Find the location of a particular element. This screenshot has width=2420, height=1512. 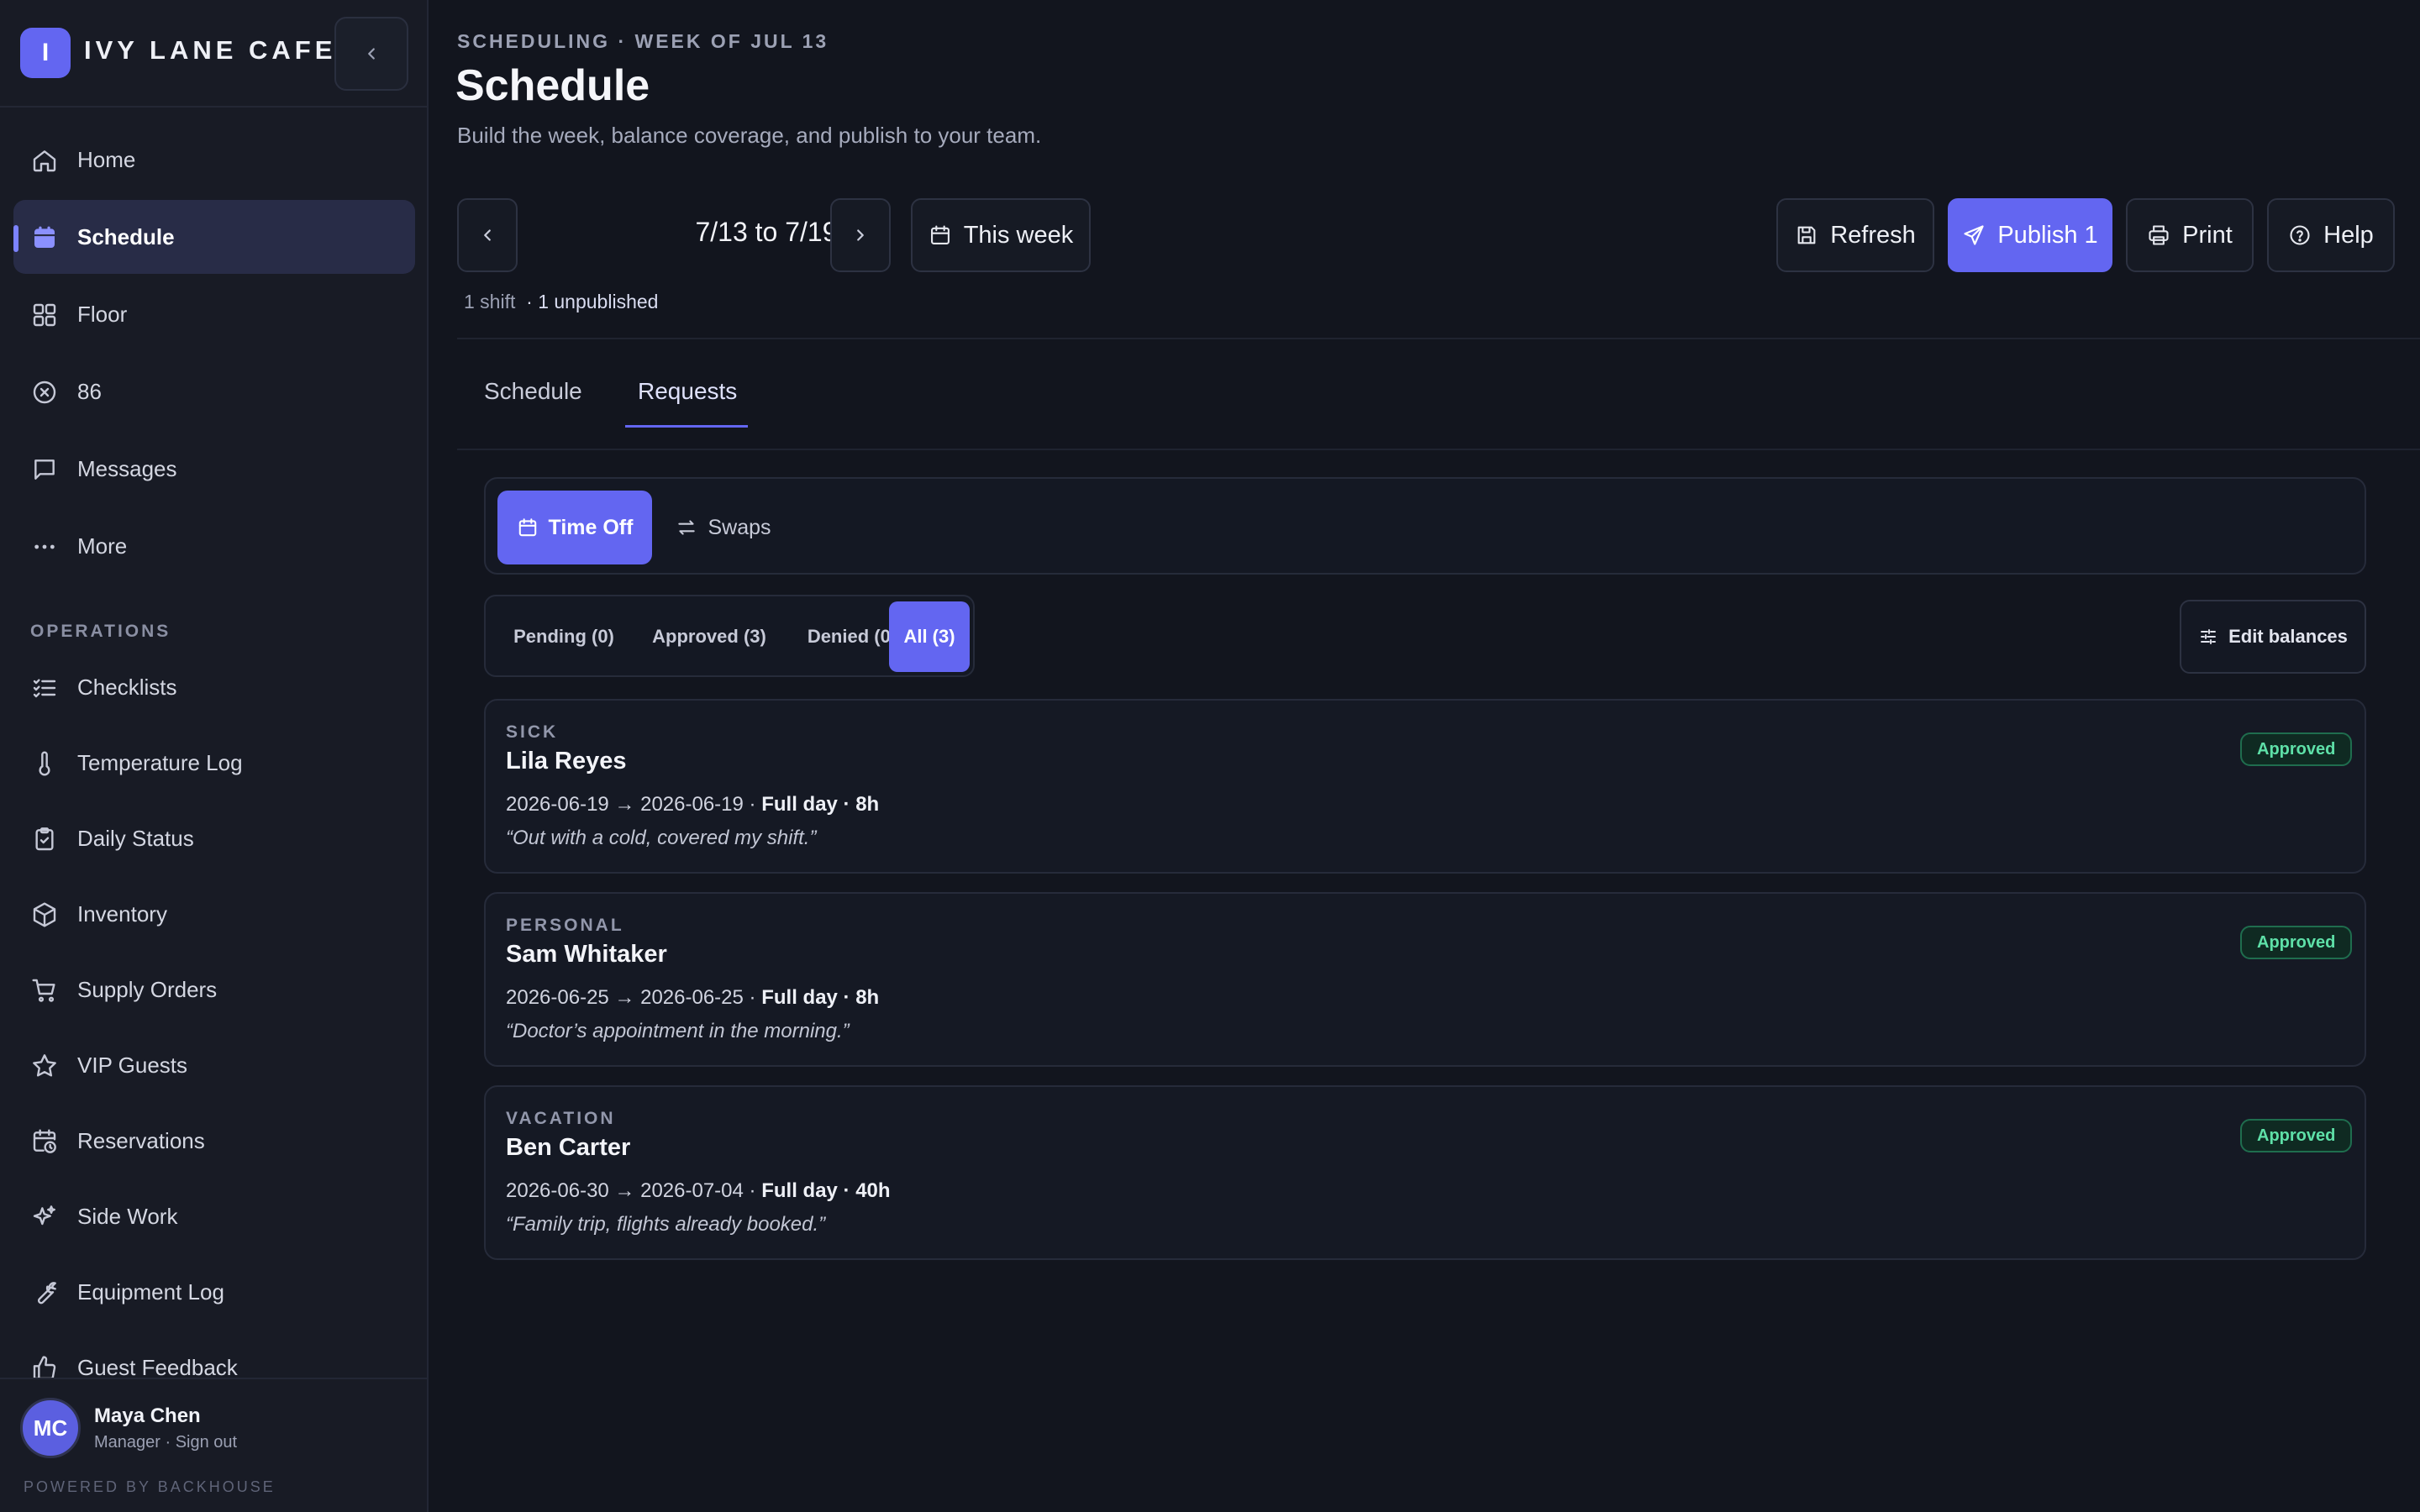

swaps-segment: Swaps is located at coordinates (723, 527).